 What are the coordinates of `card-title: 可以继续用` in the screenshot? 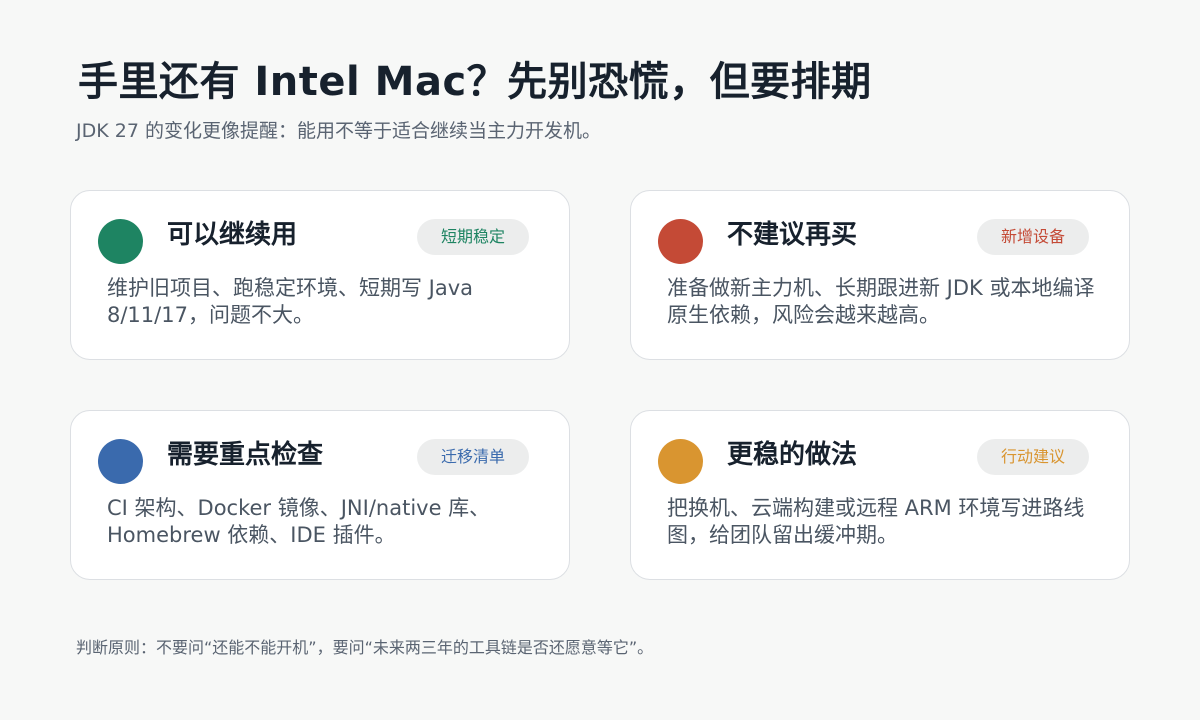 It's located at (232, 235).